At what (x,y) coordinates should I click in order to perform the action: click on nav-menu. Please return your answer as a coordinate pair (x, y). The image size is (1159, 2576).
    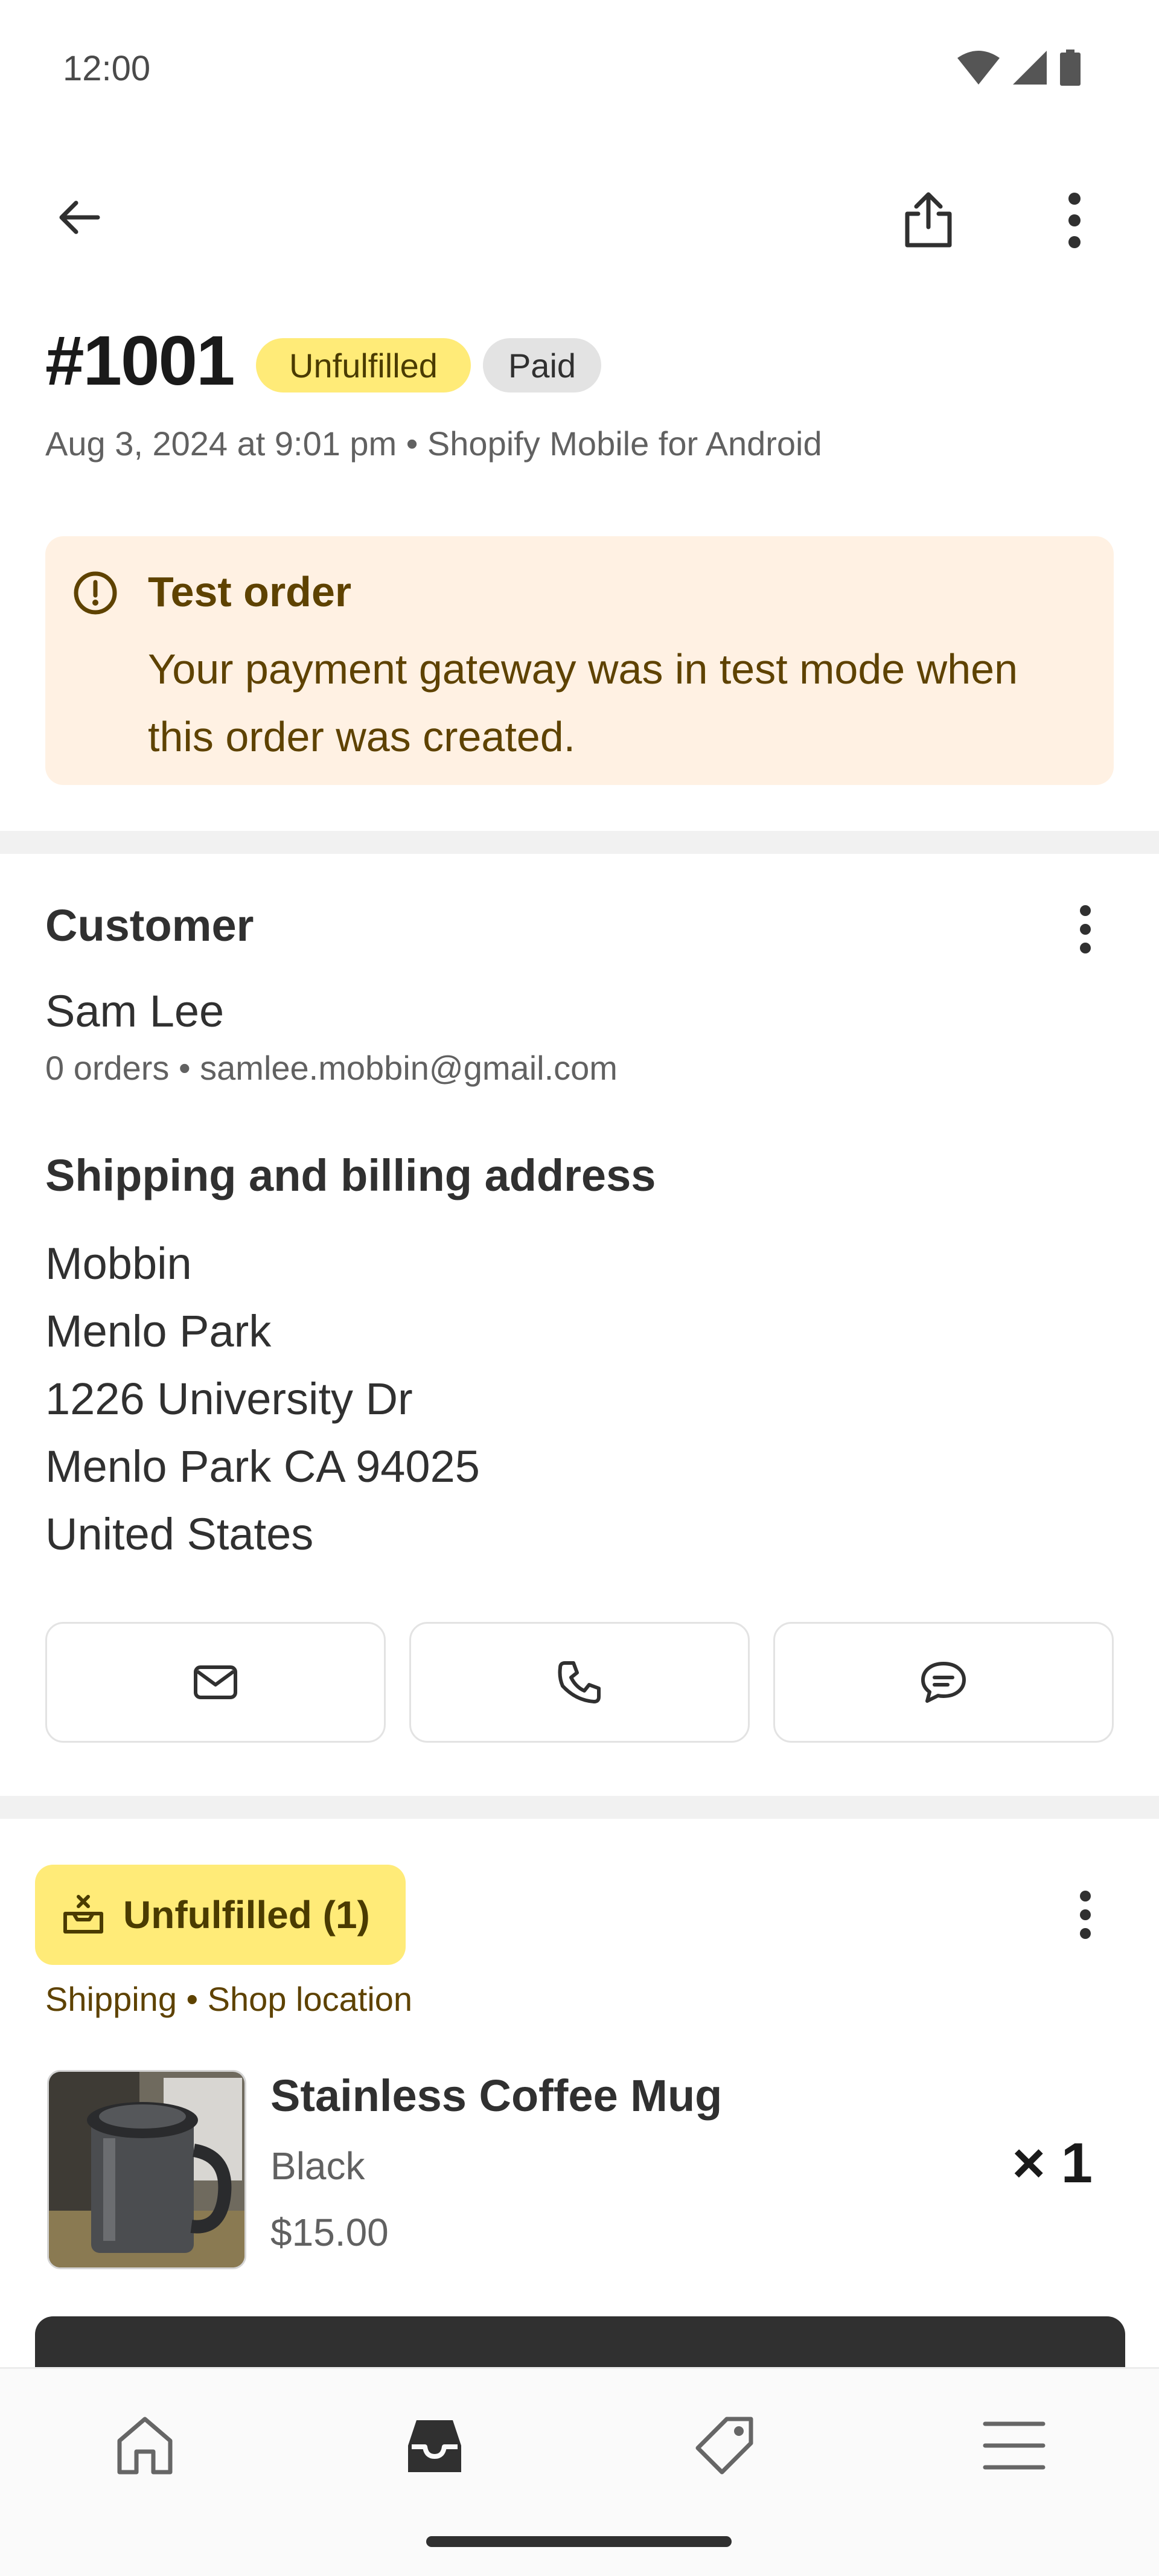
    Looking at the image, I should click on (1014, 2445).